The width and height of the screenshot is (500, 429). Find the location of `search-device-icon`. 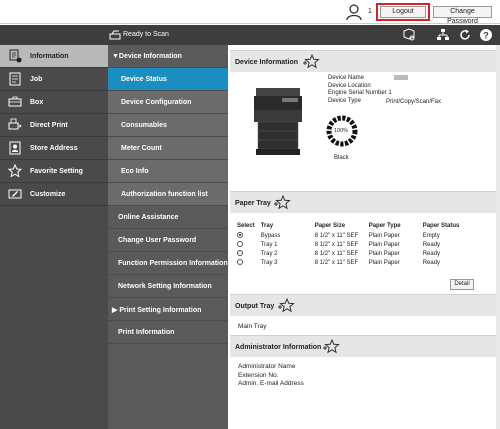

search-device-icon is located at coordinates (409, 35).